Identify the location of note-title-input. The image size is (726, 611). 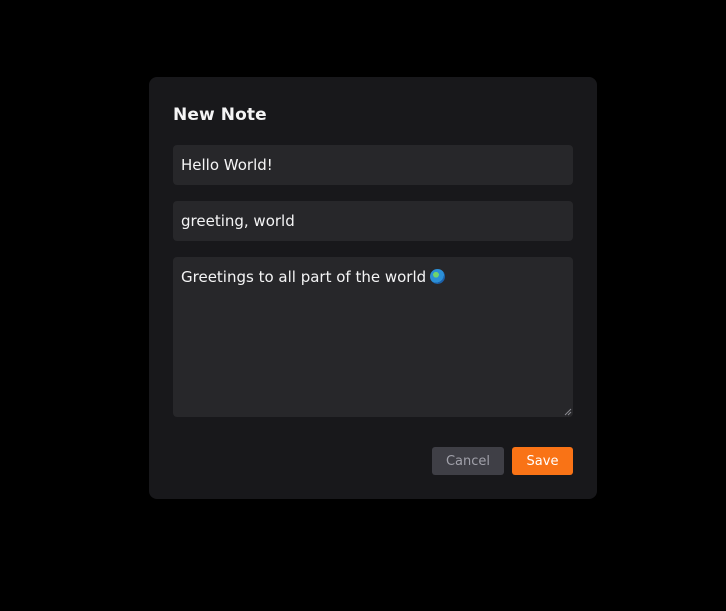
(373, 165).